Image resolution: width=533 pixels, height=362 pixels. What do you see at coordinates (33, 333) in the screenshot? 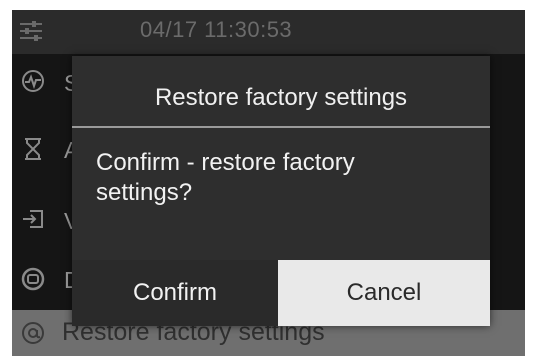
I see `at-sign-icon` at bounding box center [33, 333].